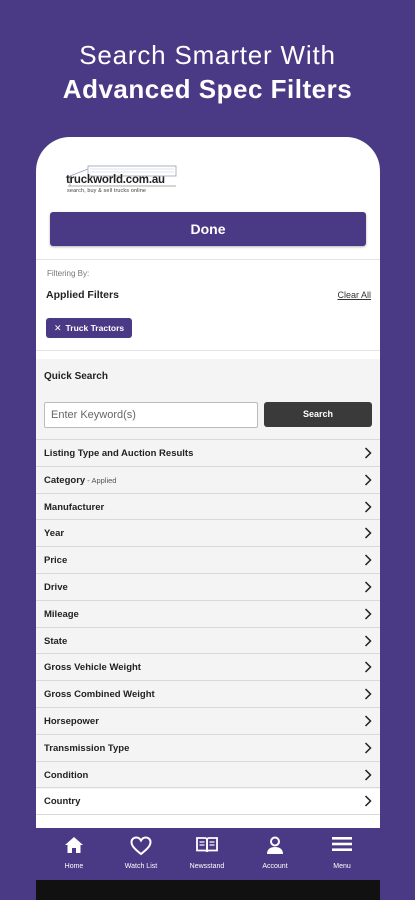 This screenshot has height=900, width=415. Describe the element at coordinates (207, 55) in the screenshot. I see `promo-line-1: Search Smarter With` at that location.